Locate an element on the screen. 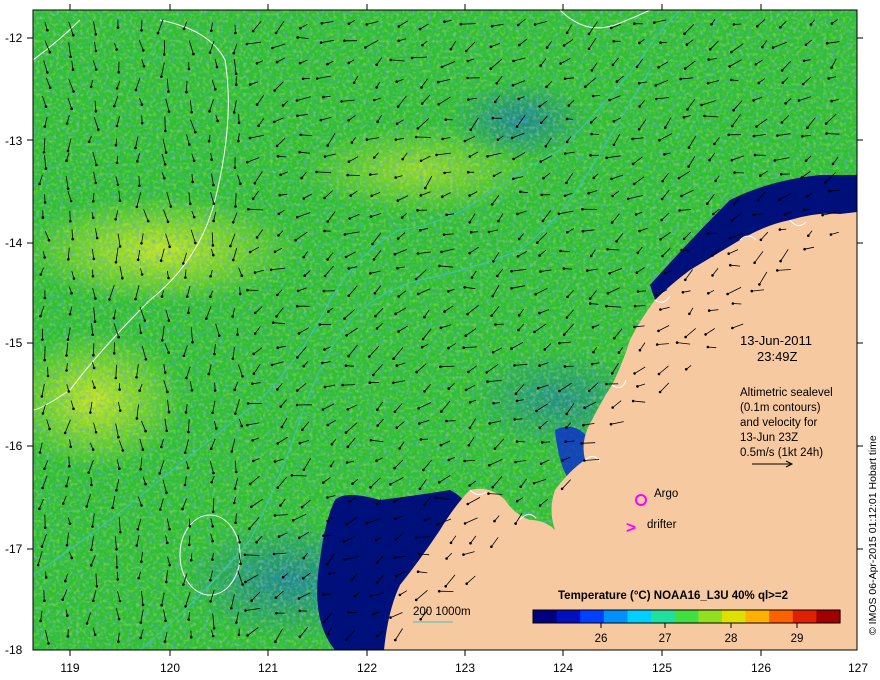 Image resolution: width=880 pixels, height=680 pixels. lat-tick-label: -12 is located at coordinates (14, 38).